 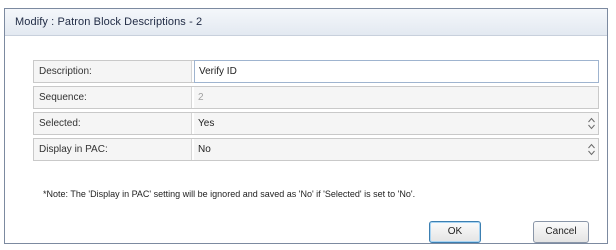 What do you see at coordinates (113, 149) in the screenshot?
I see `display-in-pac-label: Display in PAC:` at bounding box center [113, 149].